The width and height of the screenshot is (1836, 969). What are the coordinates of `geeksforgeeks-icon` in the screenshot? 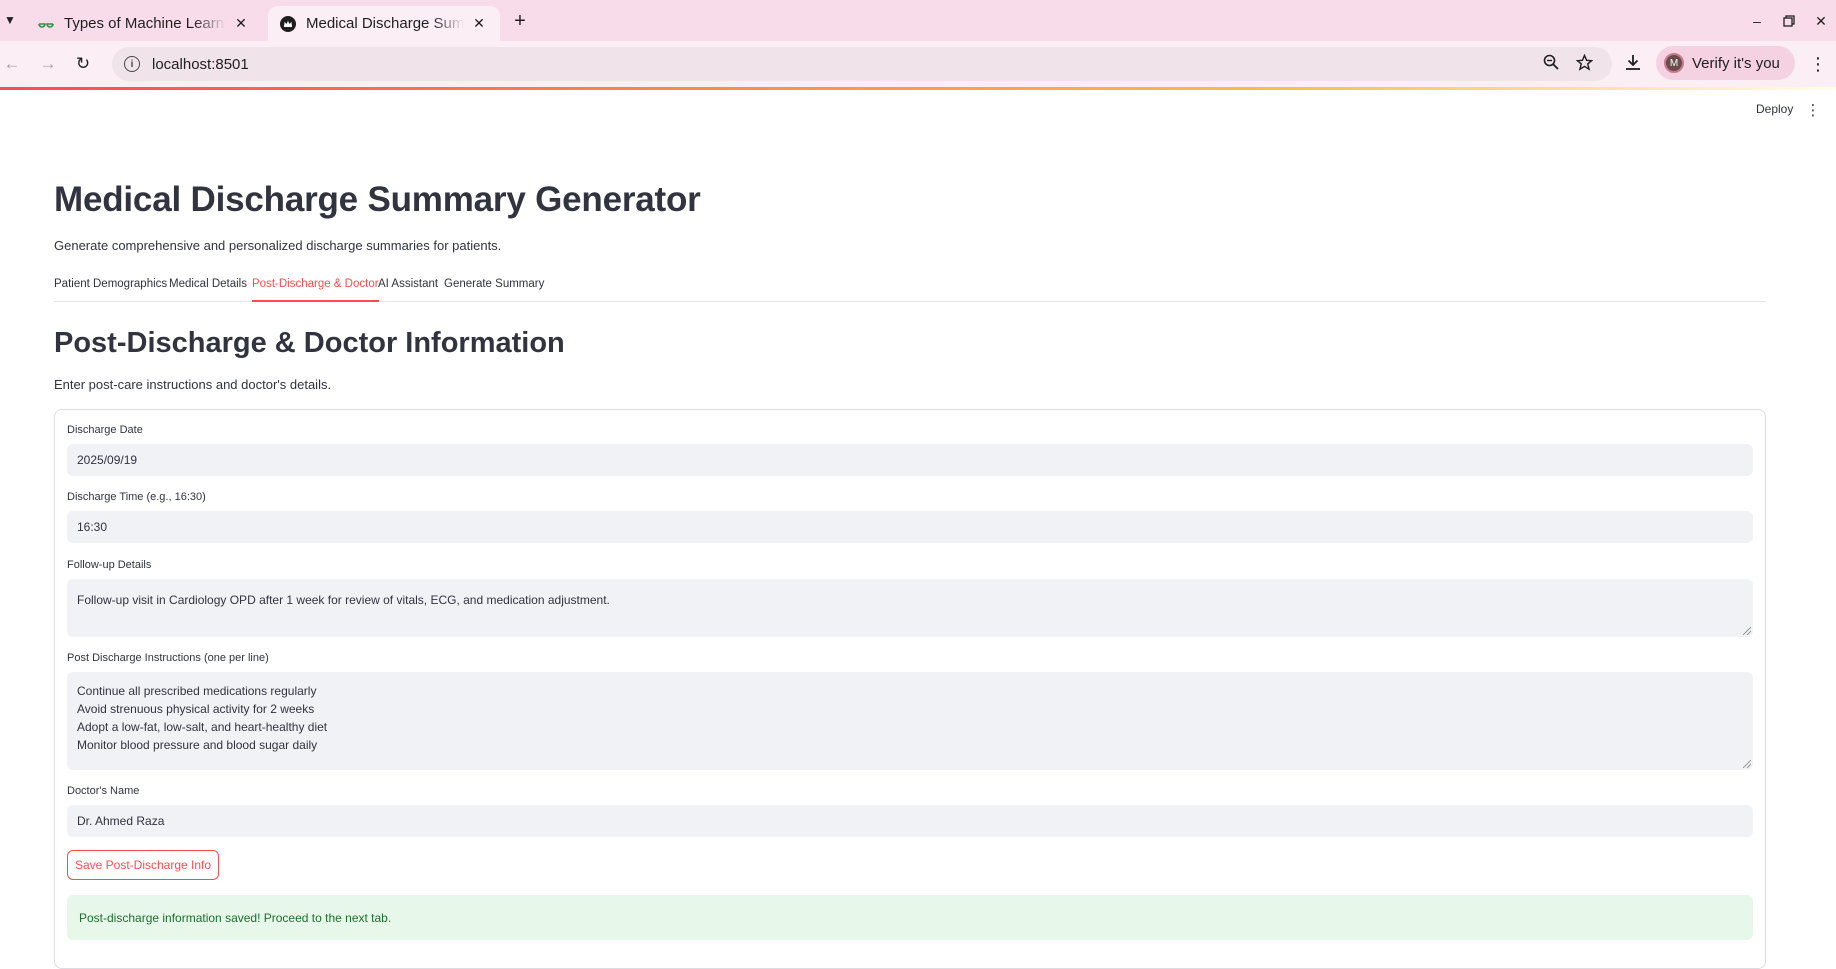 It's located at (46, 24).